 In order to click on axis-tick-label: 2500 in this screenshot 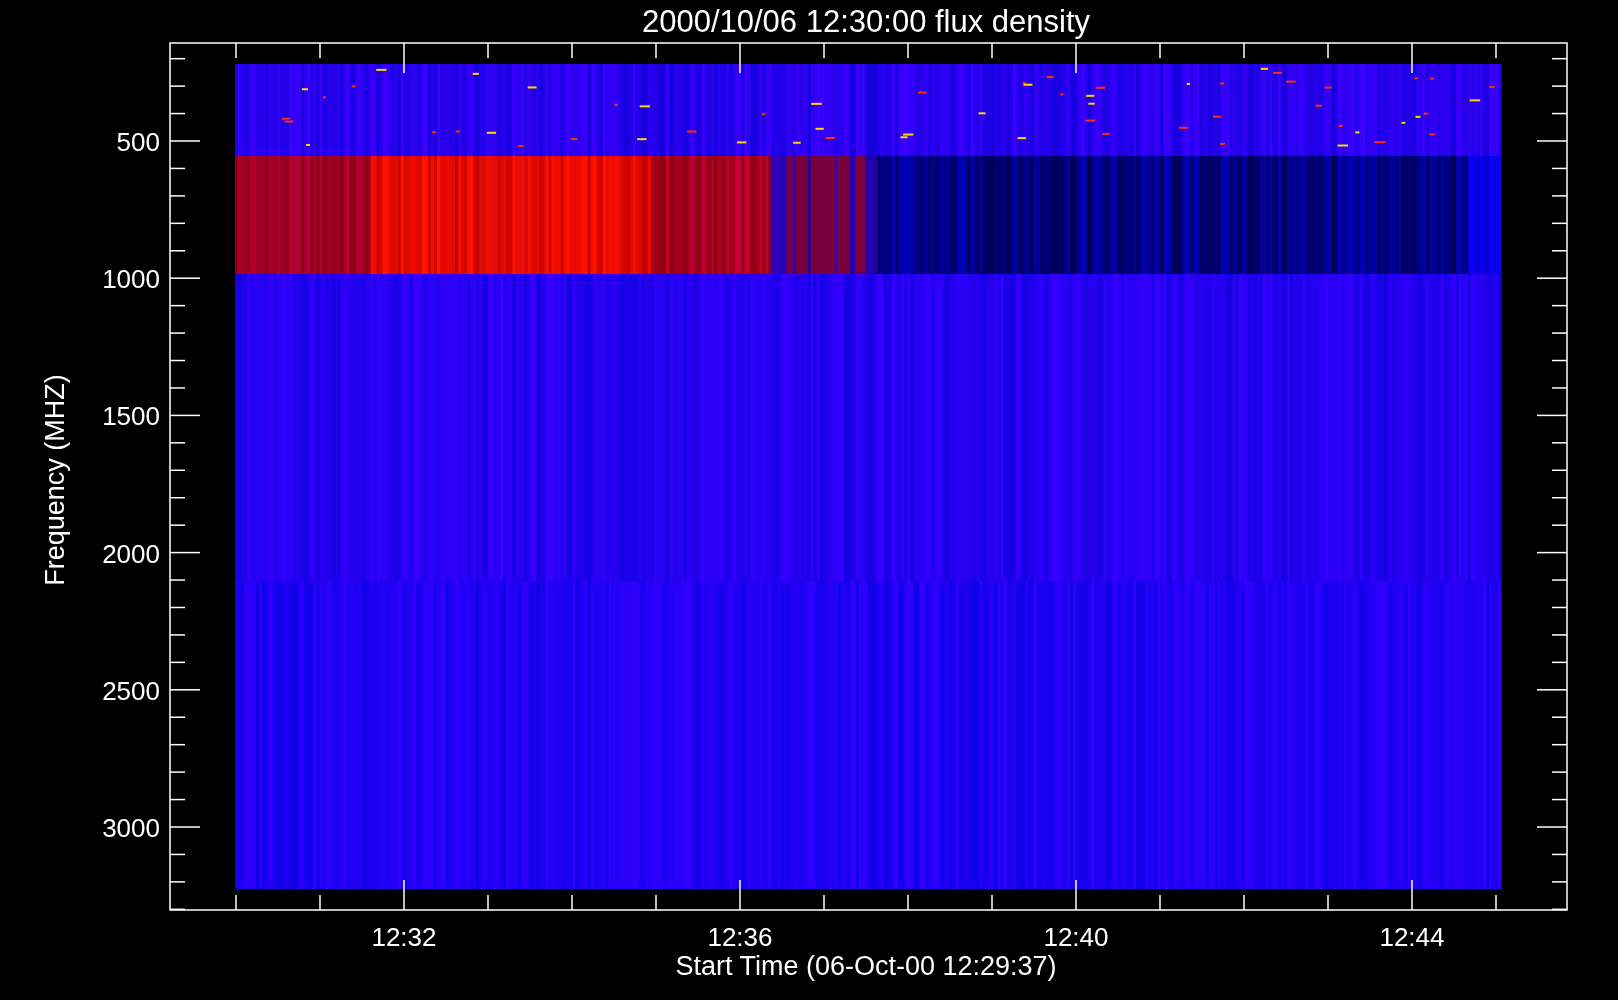, I will do `click(131, 690)`.